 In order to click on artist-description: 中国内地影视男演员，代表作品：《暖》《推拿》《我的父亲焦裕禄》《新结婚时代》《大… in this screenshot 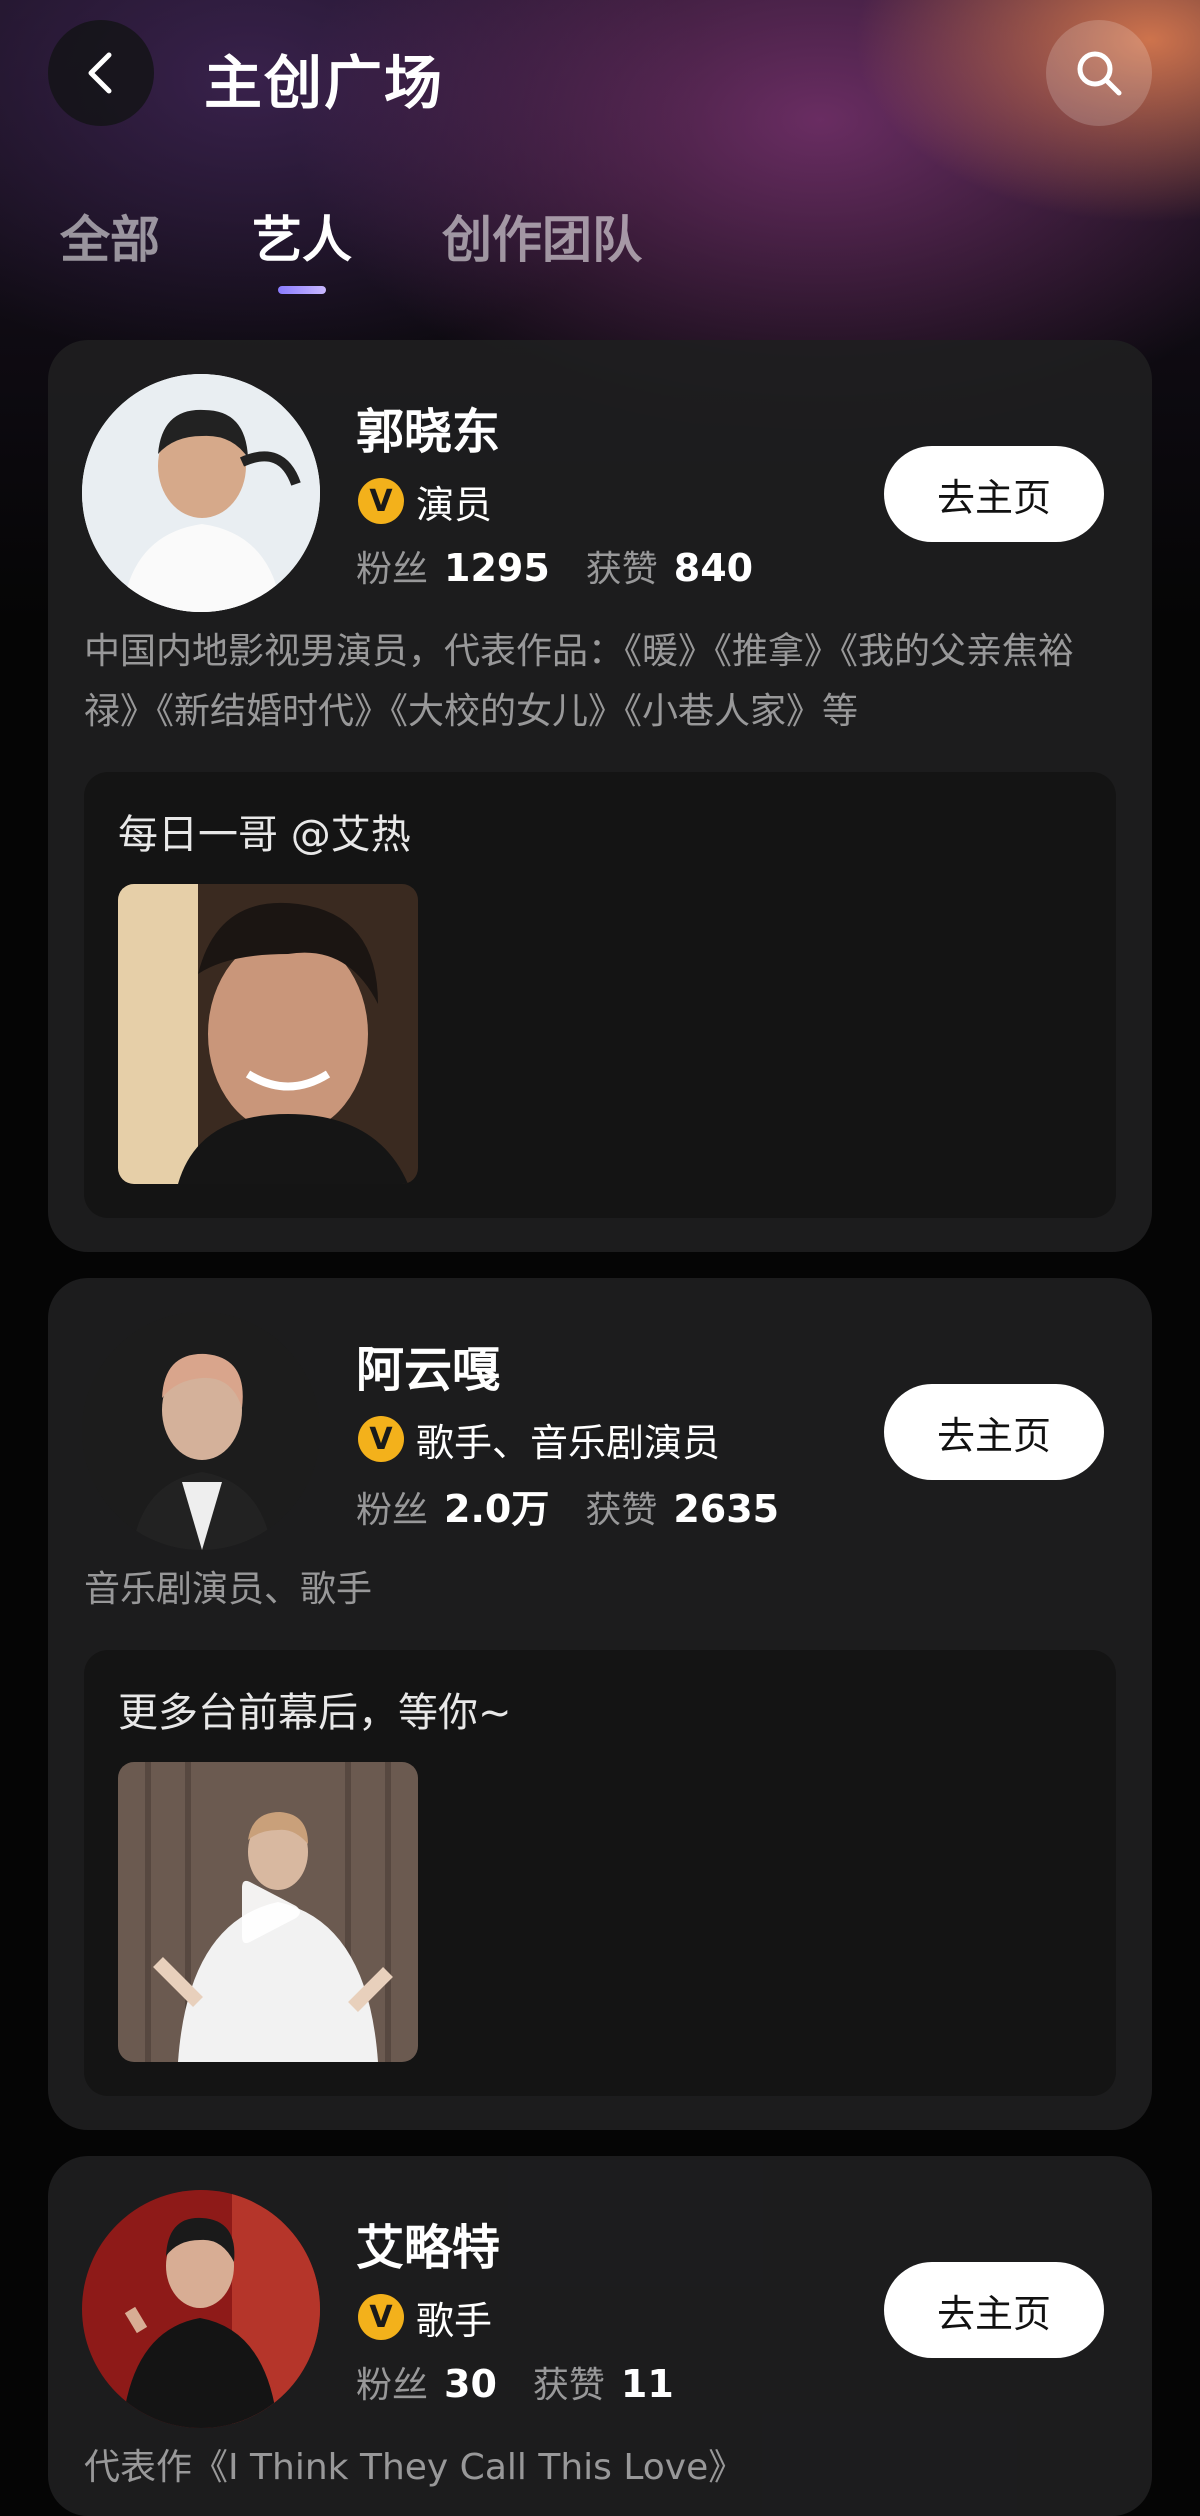, I will do `click(579, 681)`.